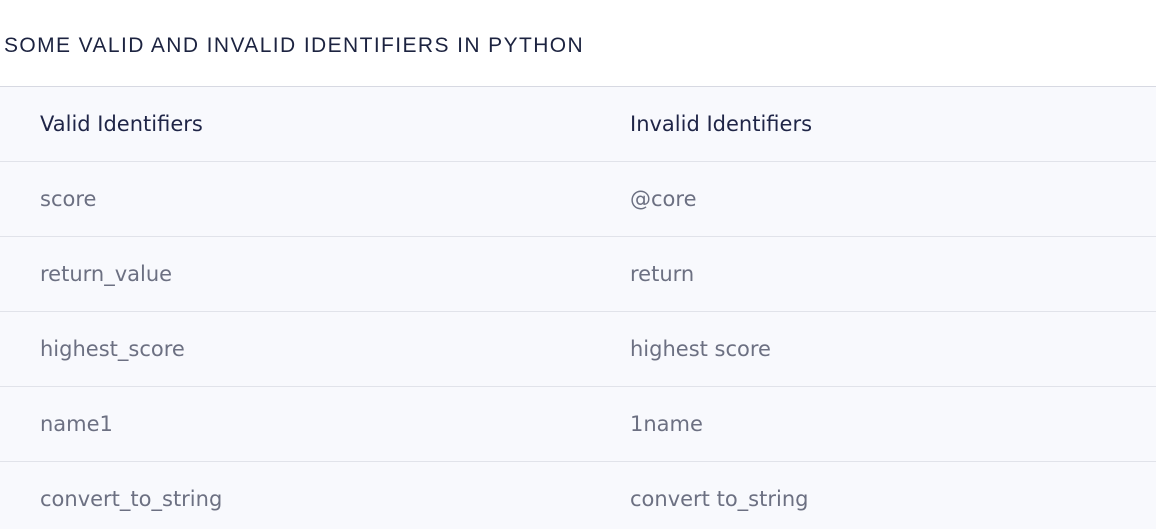 Image resolution: width=1156 pixels, height=529 pixels. I want to click on valid-identifier-cell: return_value, so click(295, 274).